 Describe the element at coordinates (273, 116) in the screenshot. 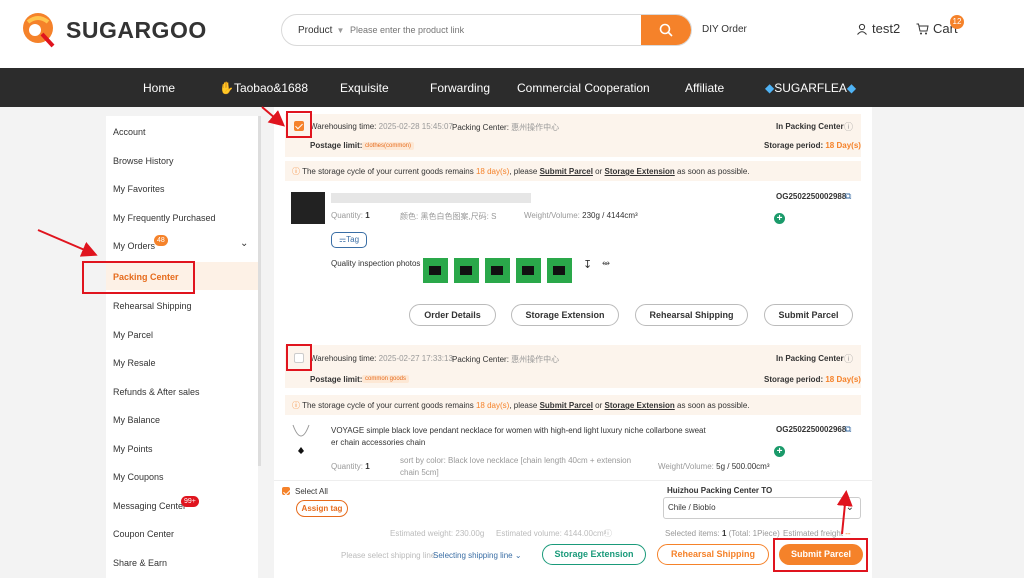

I see `arrow-to-checkbox` at that location.